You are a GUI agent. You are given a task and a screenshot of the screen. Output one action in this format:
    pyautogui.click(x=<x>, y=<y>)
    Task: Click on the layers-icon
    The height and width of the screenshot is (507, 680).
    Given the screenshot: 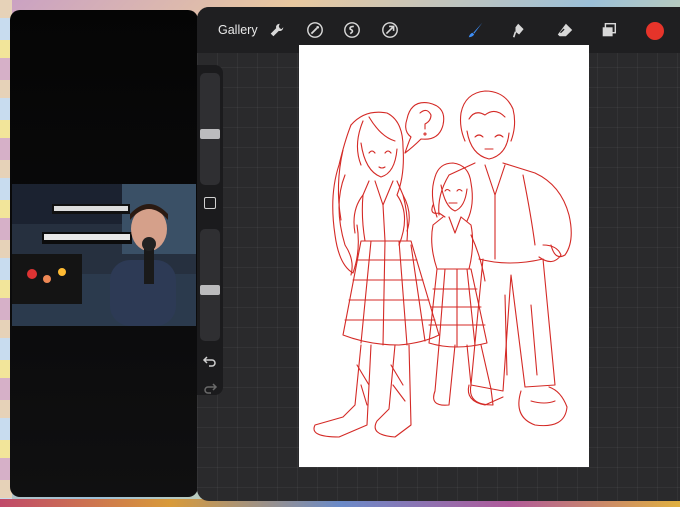 What is the action you would take?
    pyautogui.click(x=609, y=30)
    